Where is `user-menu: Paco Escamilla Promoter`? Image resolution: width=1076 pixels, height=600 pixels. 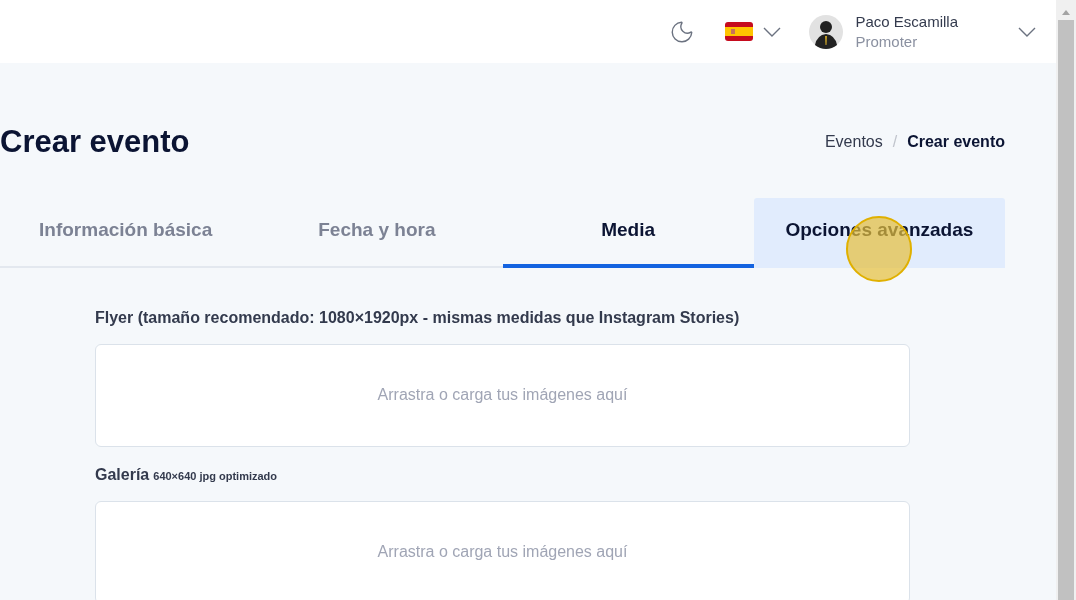 user-menu: Paco Escamilla Promoter is located at coordinates (922, 31).